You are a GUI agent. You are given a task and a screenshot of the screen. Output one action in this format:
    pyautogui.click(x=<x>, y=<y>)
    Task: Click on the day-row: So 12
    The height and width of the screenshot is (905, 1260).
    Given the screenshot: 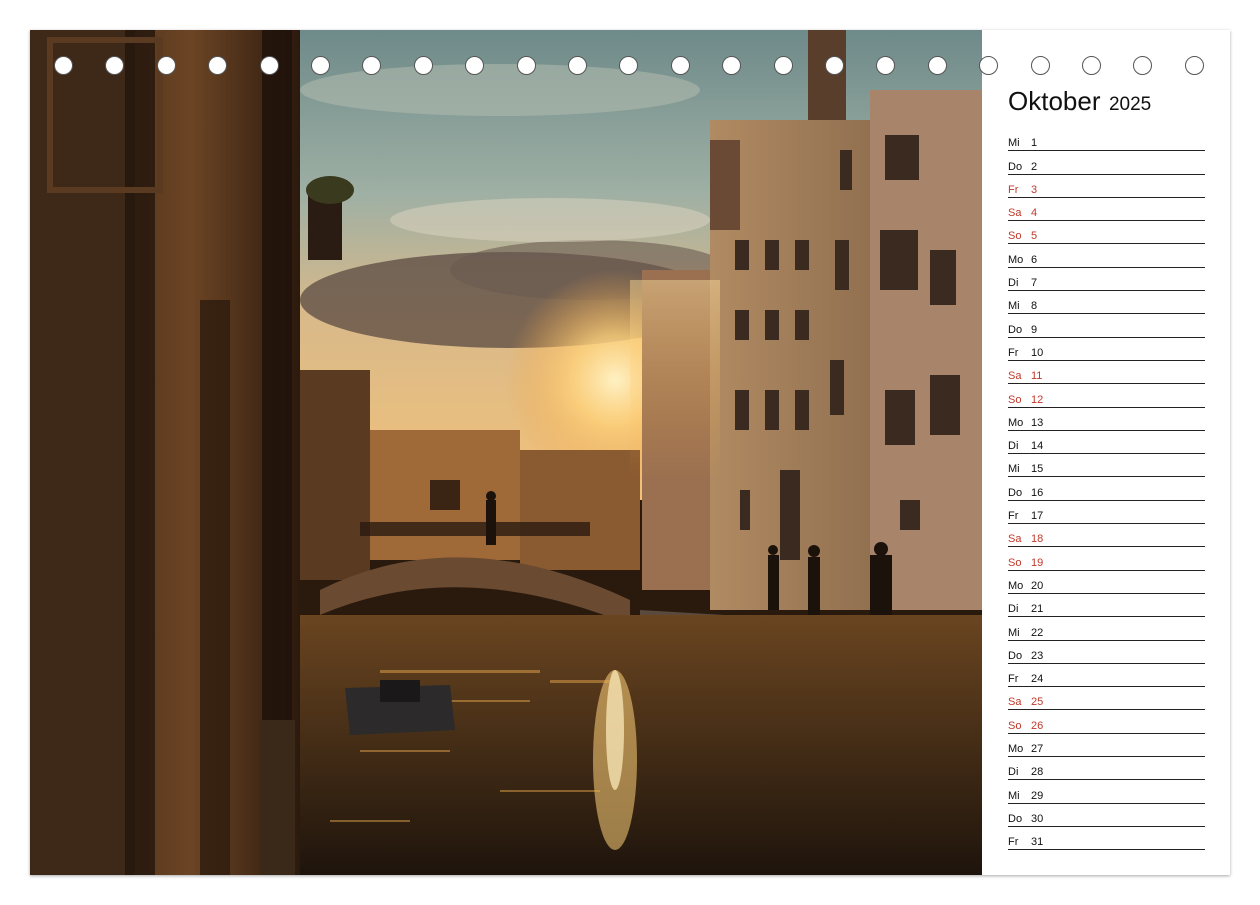 What is the action you would take?
    pyautogui.click(x=1106, y=396)
    